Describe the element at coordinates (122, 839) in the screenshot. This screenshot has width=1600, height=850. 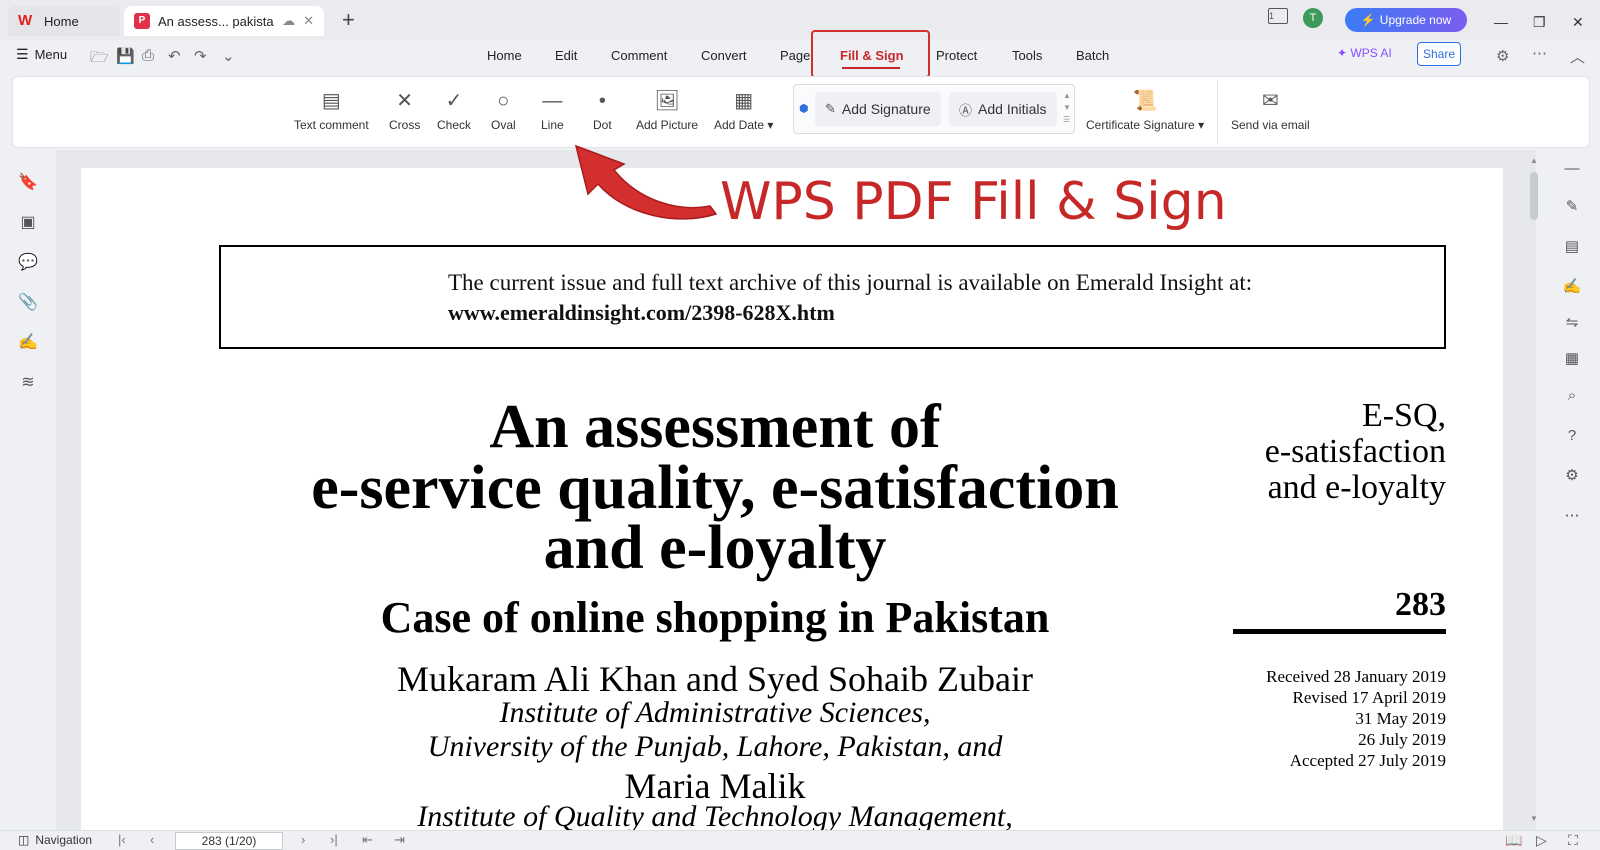
I see `first-page-icon: |‹` at that location.